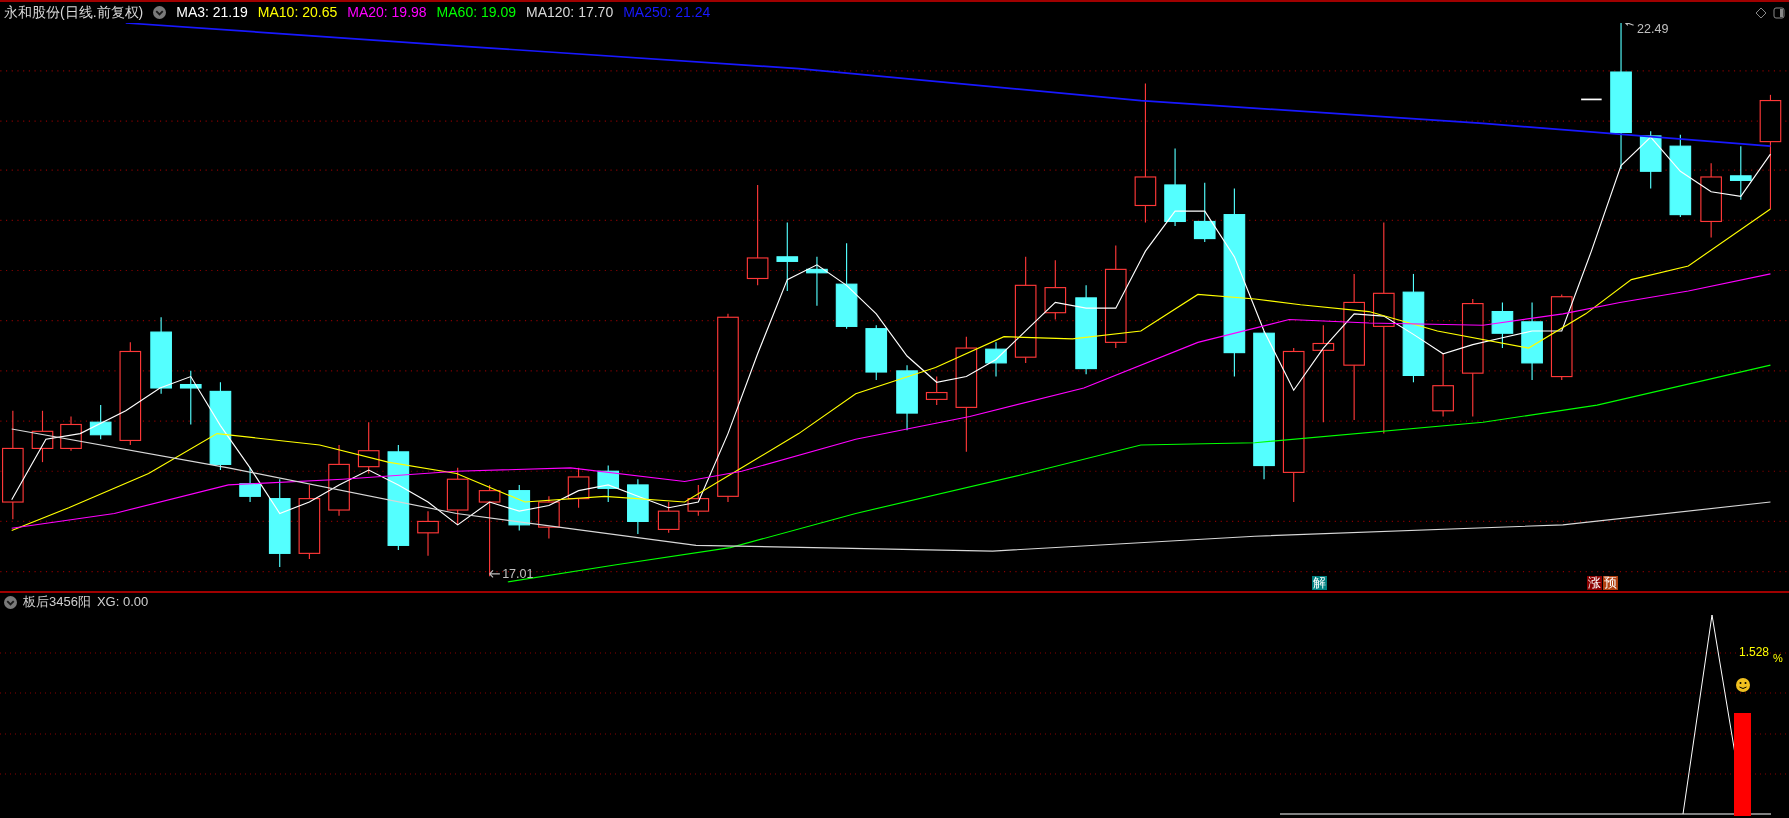  Describe the element at coordinates (1611, 583) in the screenshot. I see `signal-tag: 预` at that location.